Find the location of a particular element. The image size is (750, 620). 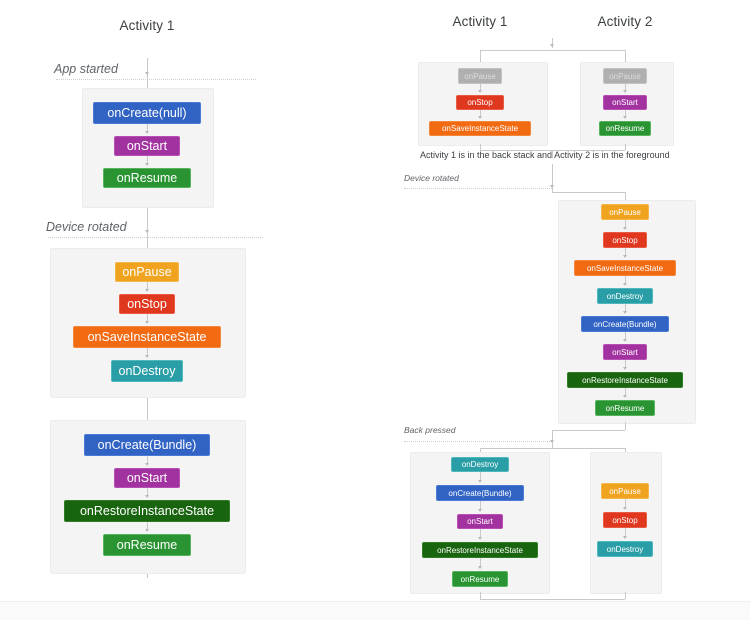

chip-rotated-activity-2-5: onStart is located at coordinates (625, 352).